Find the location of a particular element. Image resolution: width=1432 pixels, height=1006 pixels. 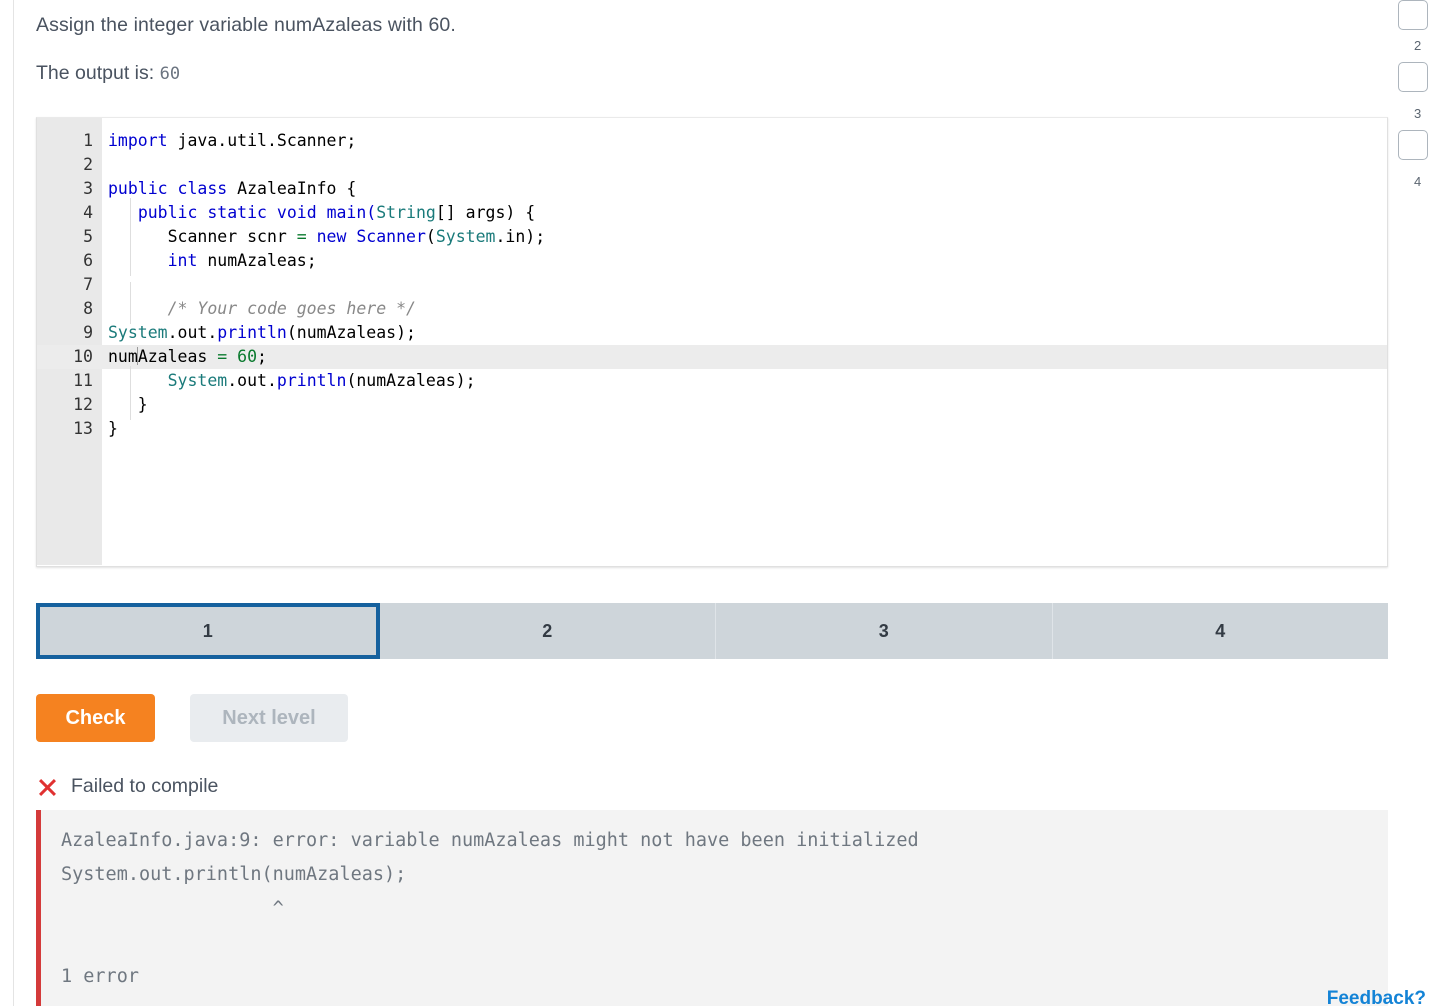

code-line: 8 /* Your code goes here */ is located at coordinates (712, 309).